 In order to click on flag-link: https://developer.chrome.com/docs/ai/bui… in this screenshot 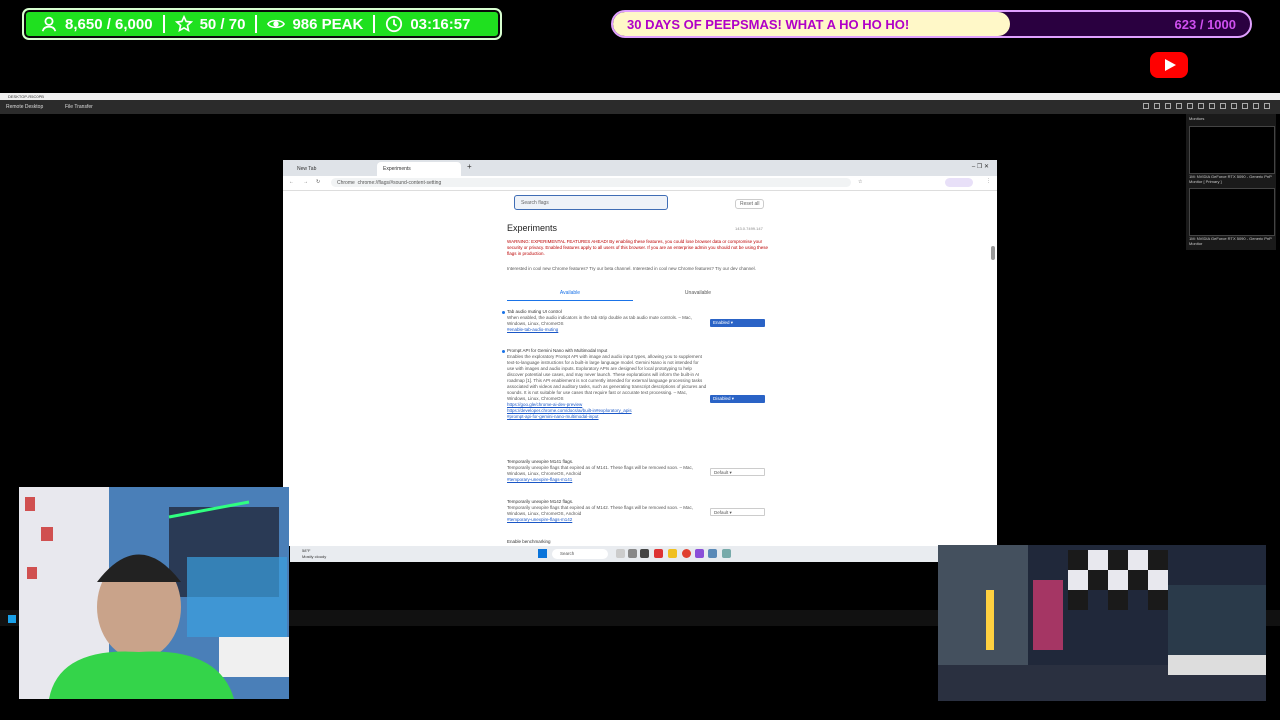, I will do `click(569, 410)`.